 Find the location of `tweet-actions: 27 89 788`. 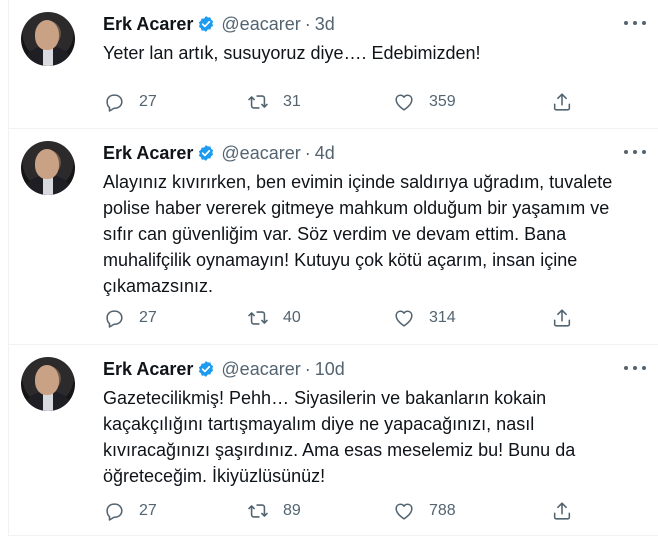

tweet-actions: 27 89 788 is located at coordinates (343, 511).